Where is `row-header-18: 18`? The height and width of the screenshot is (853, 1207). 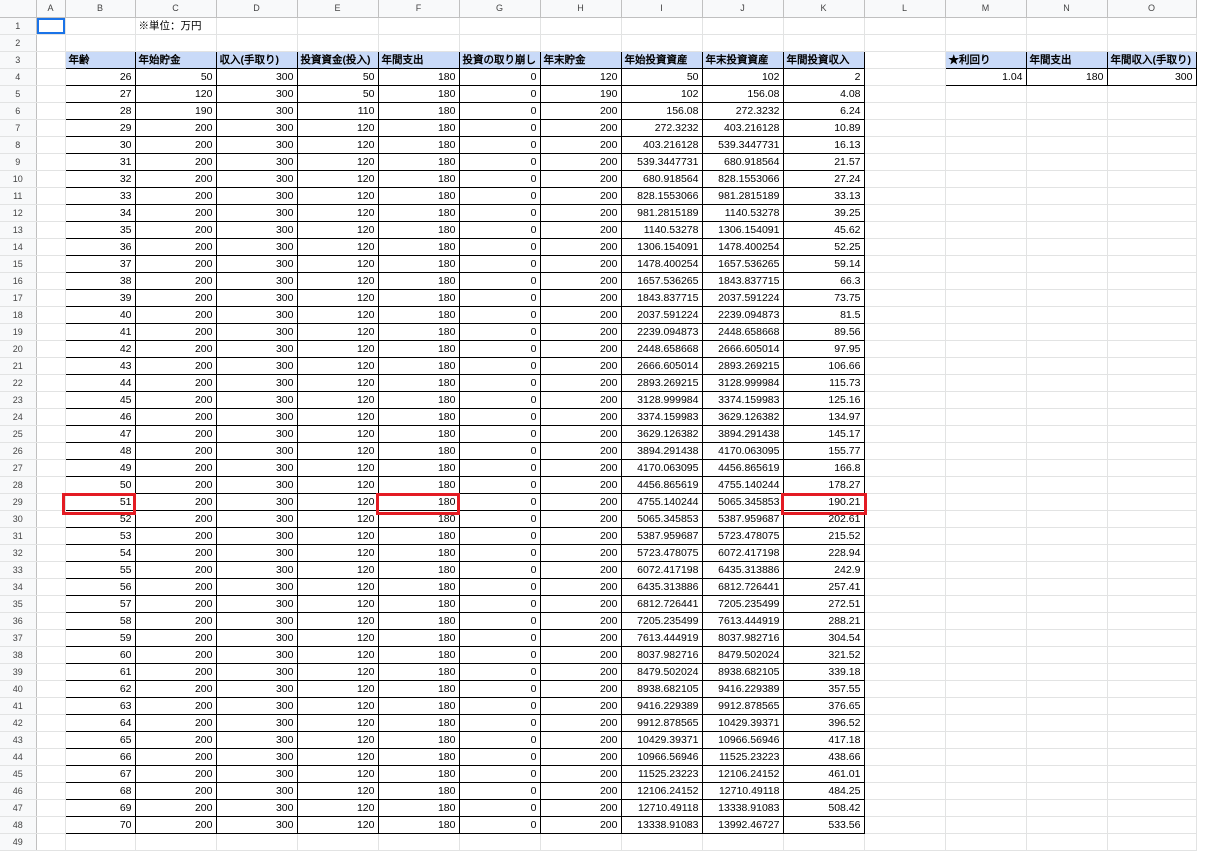 row-header-18: 18 is located at coordinates (18, 315).